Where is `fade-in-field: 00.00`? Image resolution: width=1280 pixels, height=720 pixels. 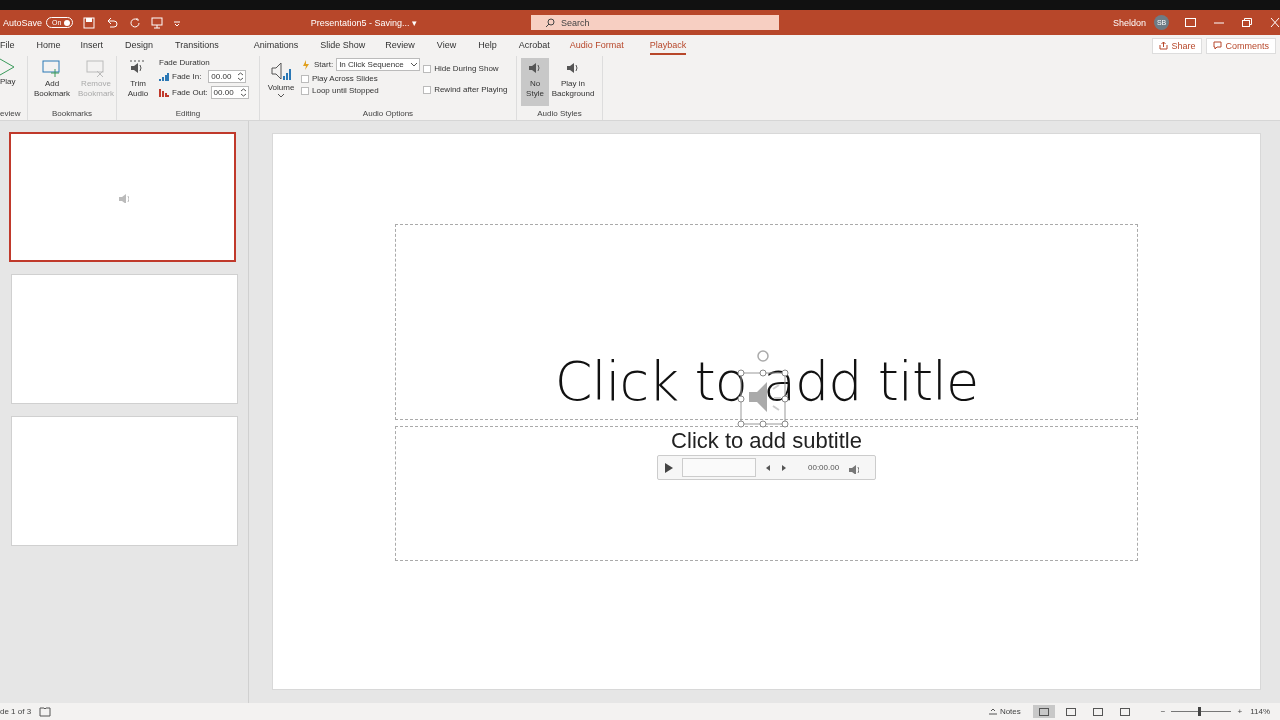 fade-in-field: 00.00 is located at coordinates (227, 76).